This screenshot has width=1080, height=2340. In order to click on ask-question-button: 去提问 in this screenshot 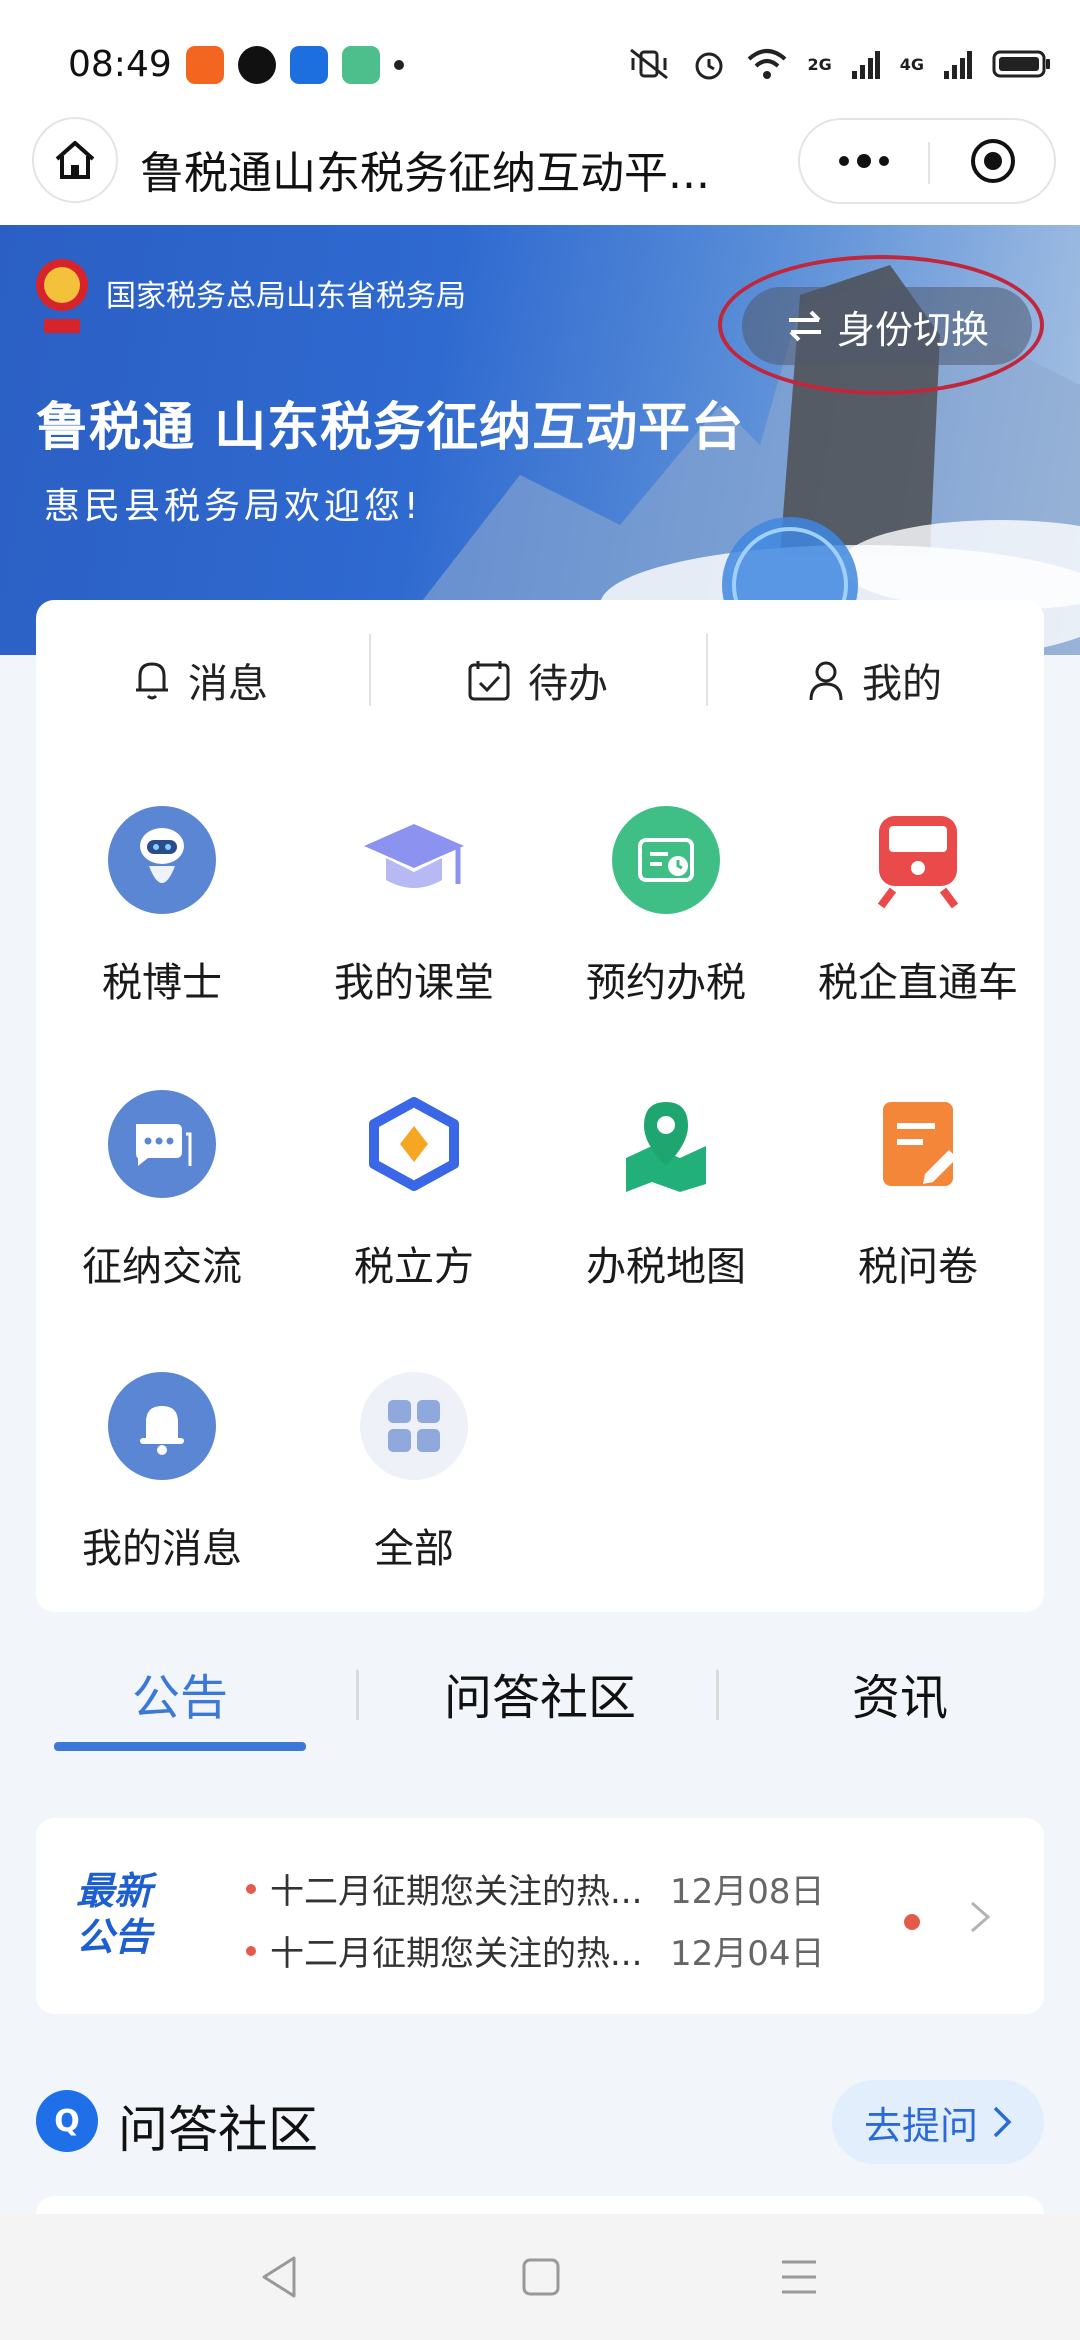, I will do `click(938, 2122)`.